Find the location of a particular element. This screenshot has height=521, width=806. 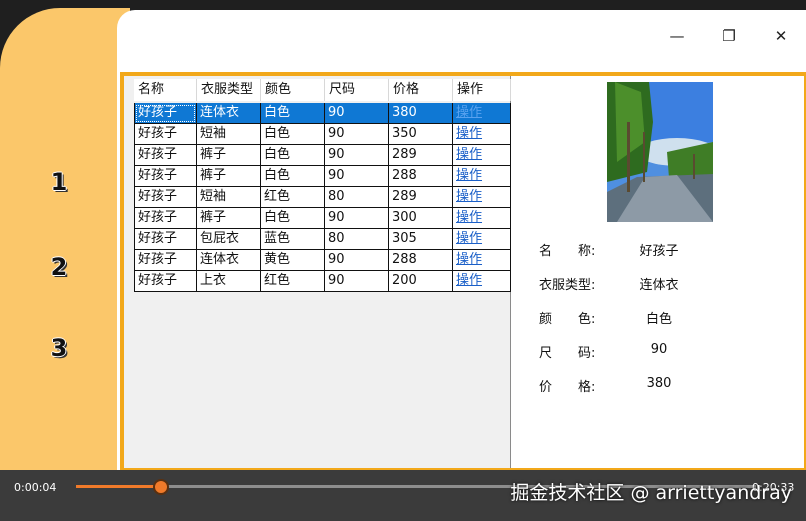

table-row: 好孩子 包屁衣 蓝色 80 305 操作 is located at coordinates (322, 239).